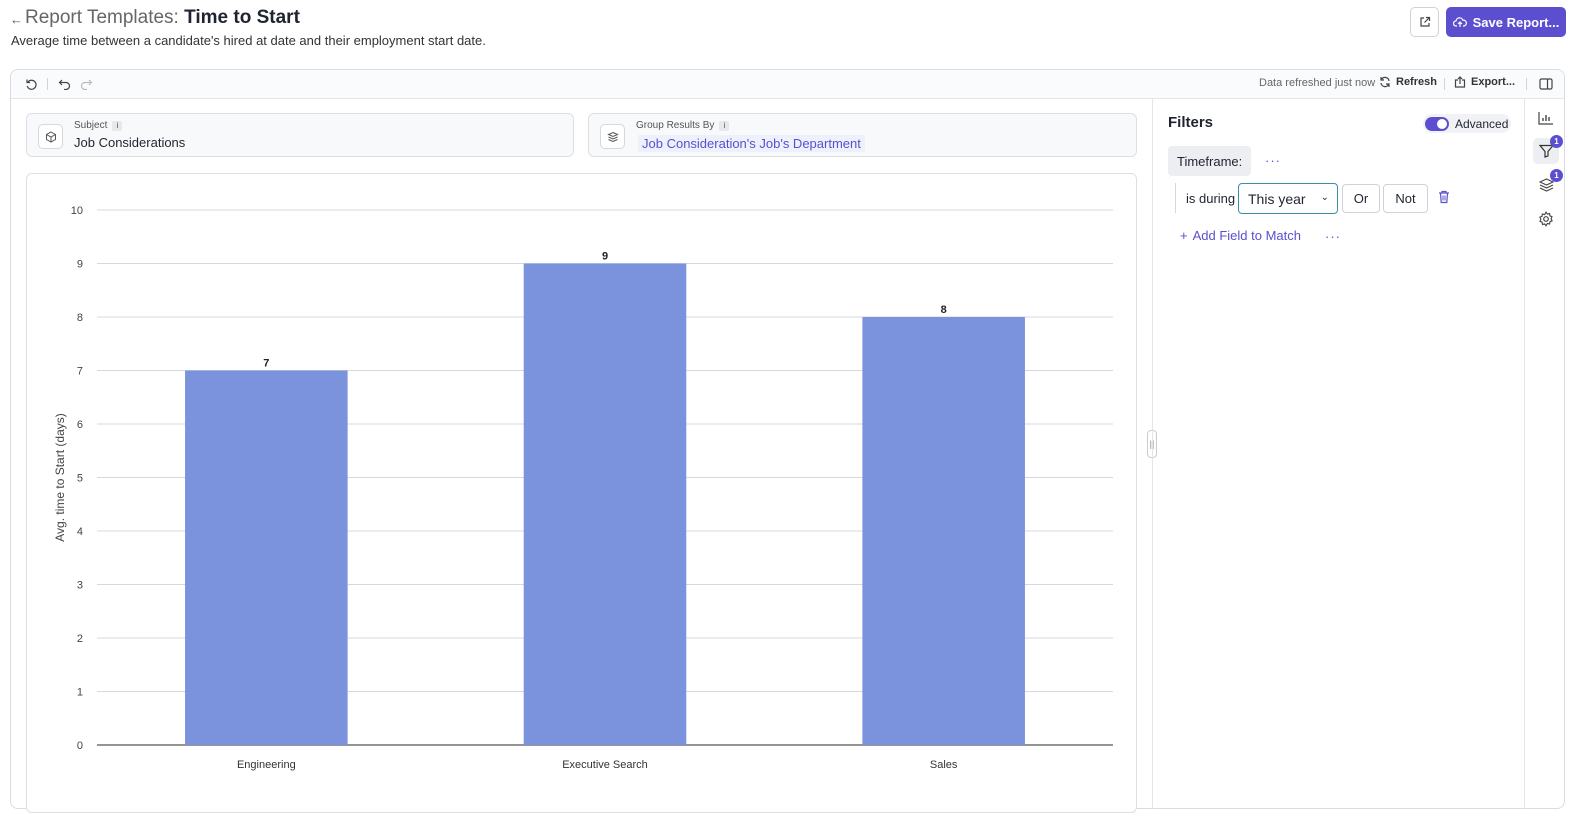 This screenshot has height=813, width=1575. I want to click on refresh-icon, so click(1385, 82).